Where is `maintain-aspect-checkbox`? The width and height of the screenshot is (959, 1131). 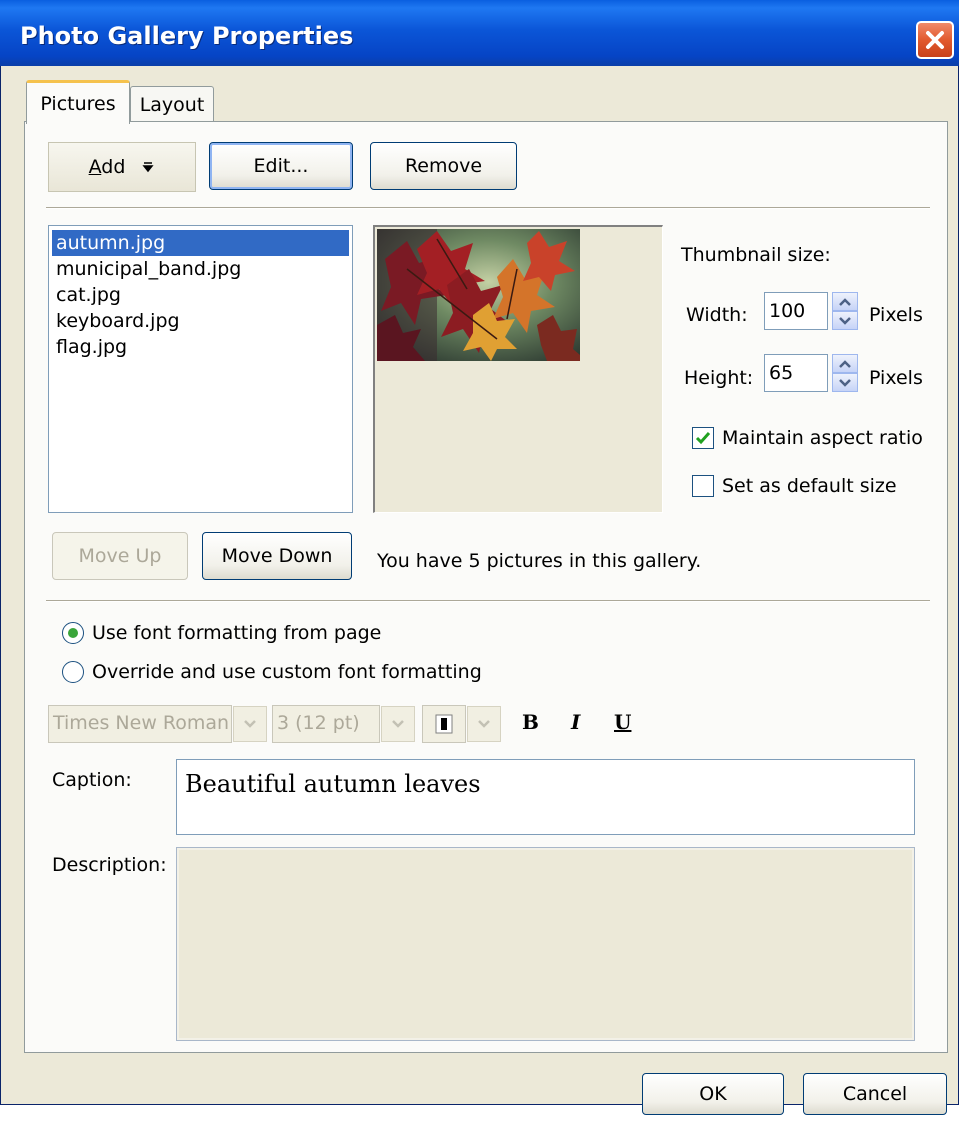
maintain-aspect-checkbox is located at coordinates (703, 438).